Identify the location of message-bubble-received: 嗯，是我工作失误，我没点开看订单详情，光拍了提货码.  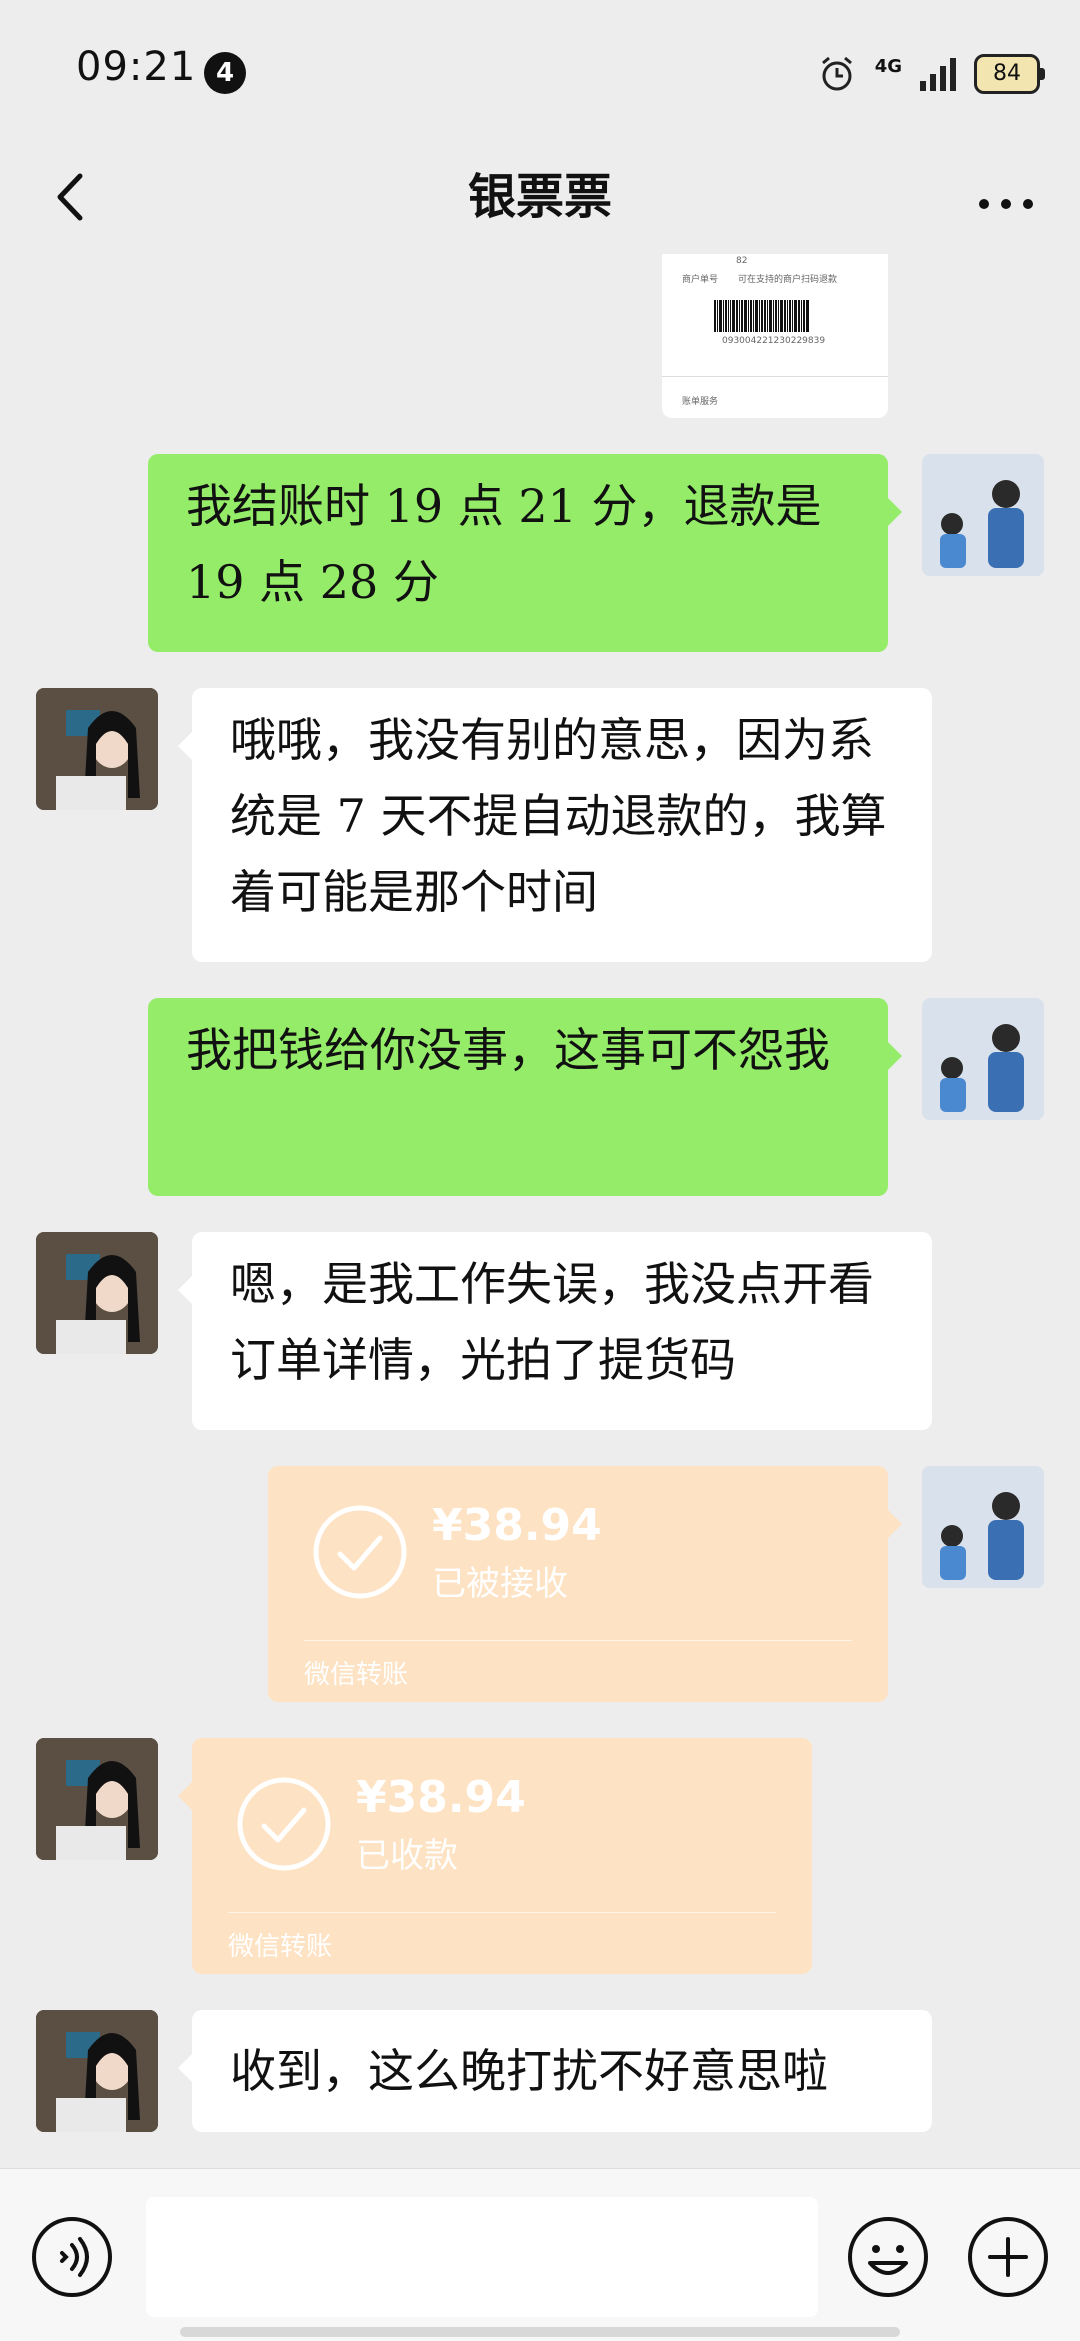
(555, 1331).